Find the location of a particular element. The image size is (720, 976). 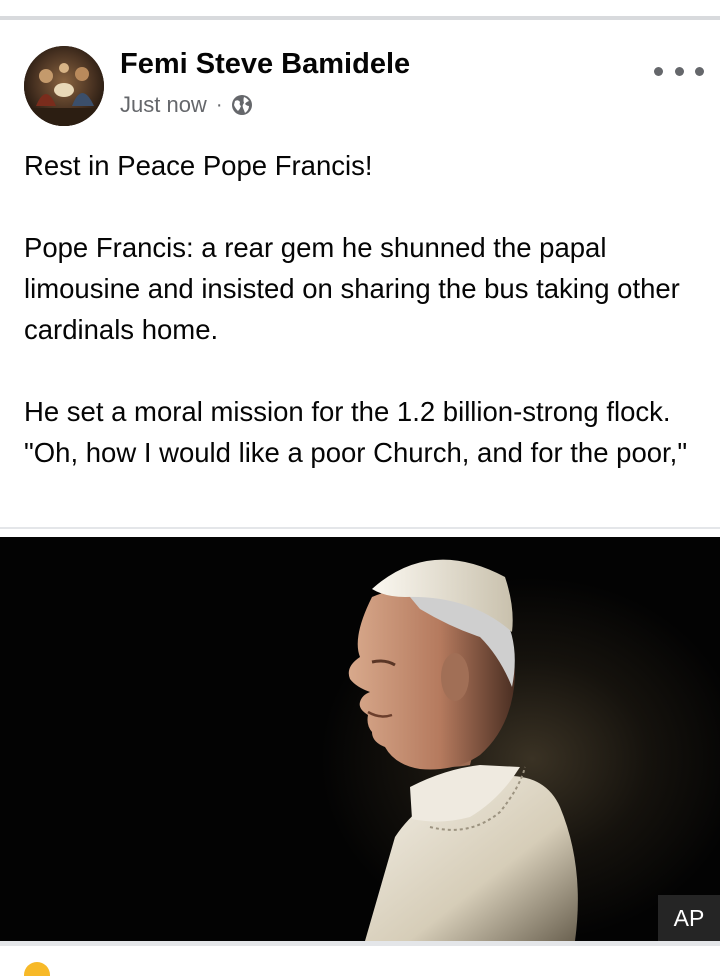

photo-credit: AP is located at coordinates (689, 918).